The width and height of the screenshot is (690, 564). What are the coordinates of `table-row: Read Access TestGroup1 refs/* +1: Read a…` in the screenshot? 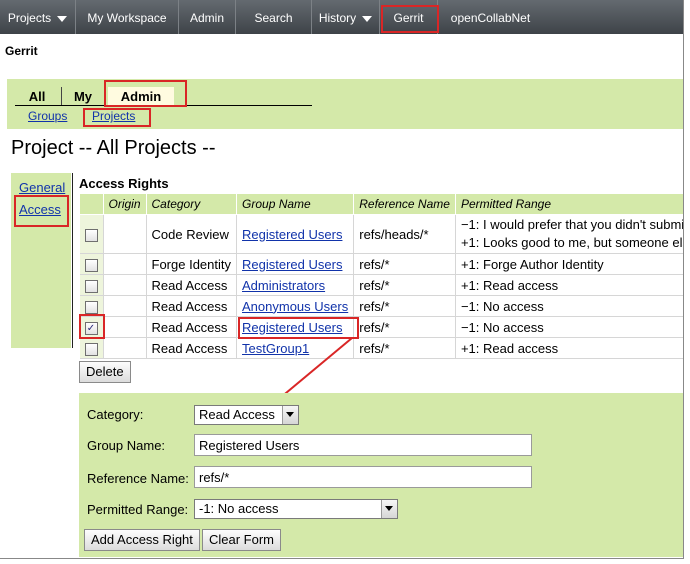 It's located at (381, 348).